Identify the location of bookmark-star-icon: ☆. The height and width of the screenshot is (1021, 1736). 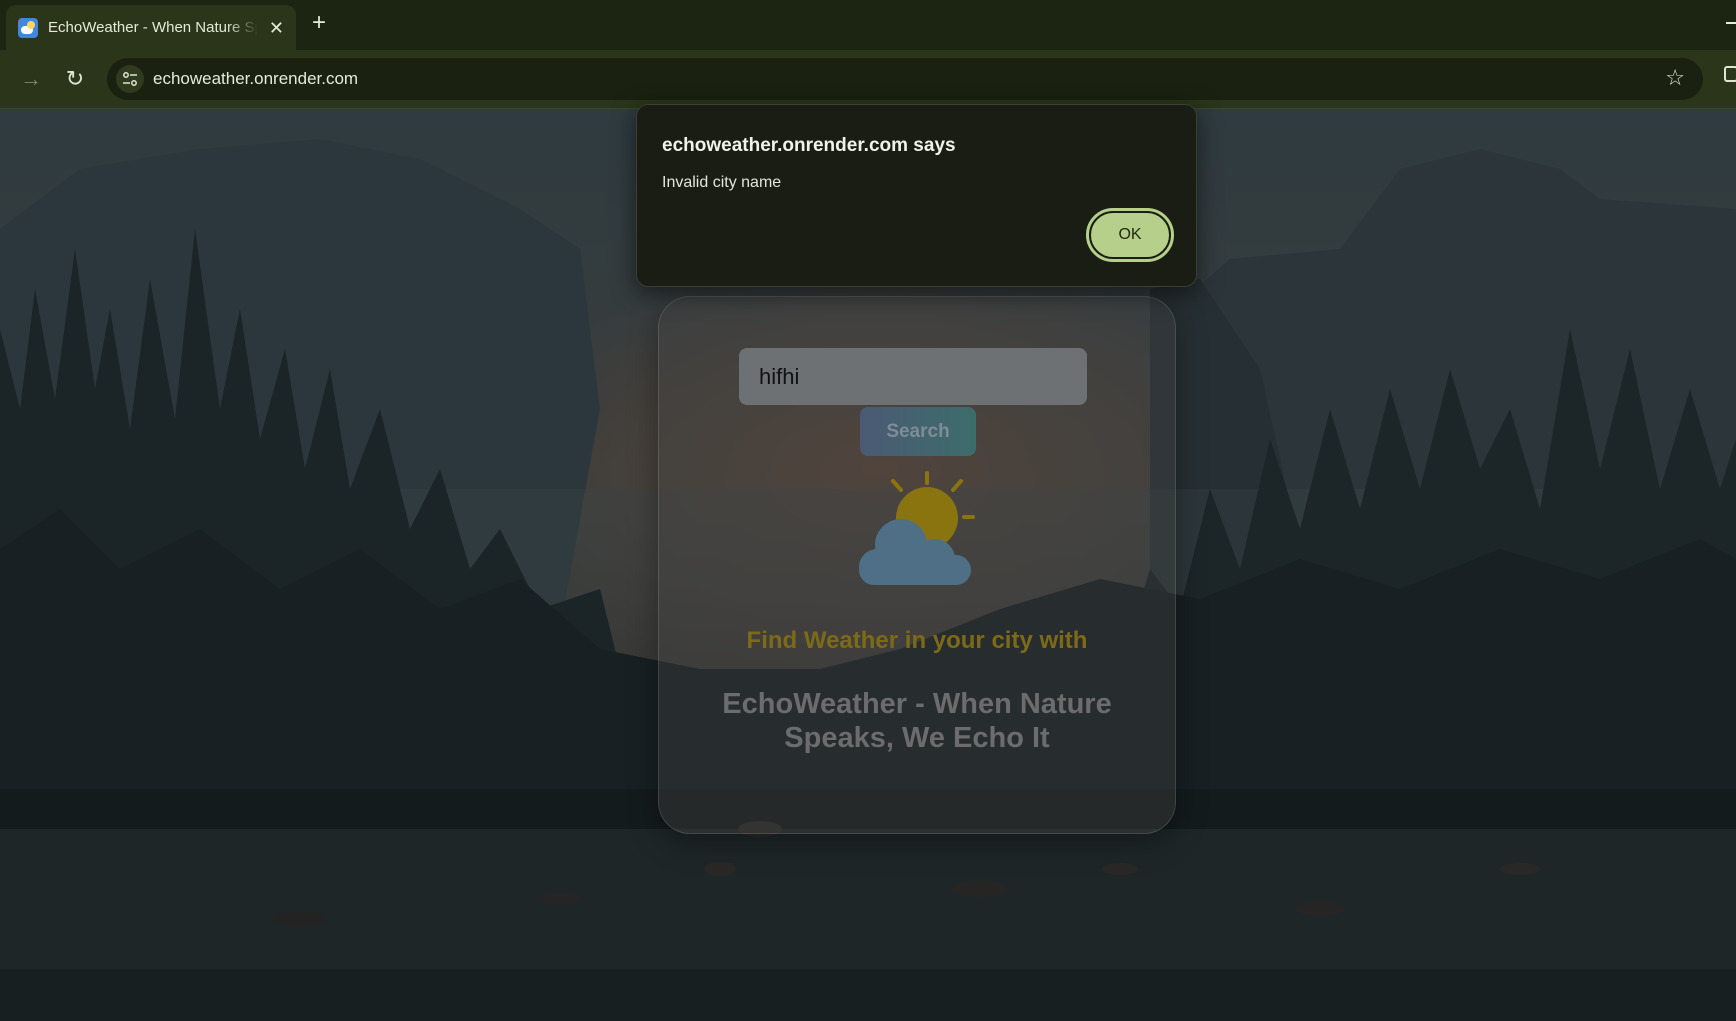
(1675, 78).